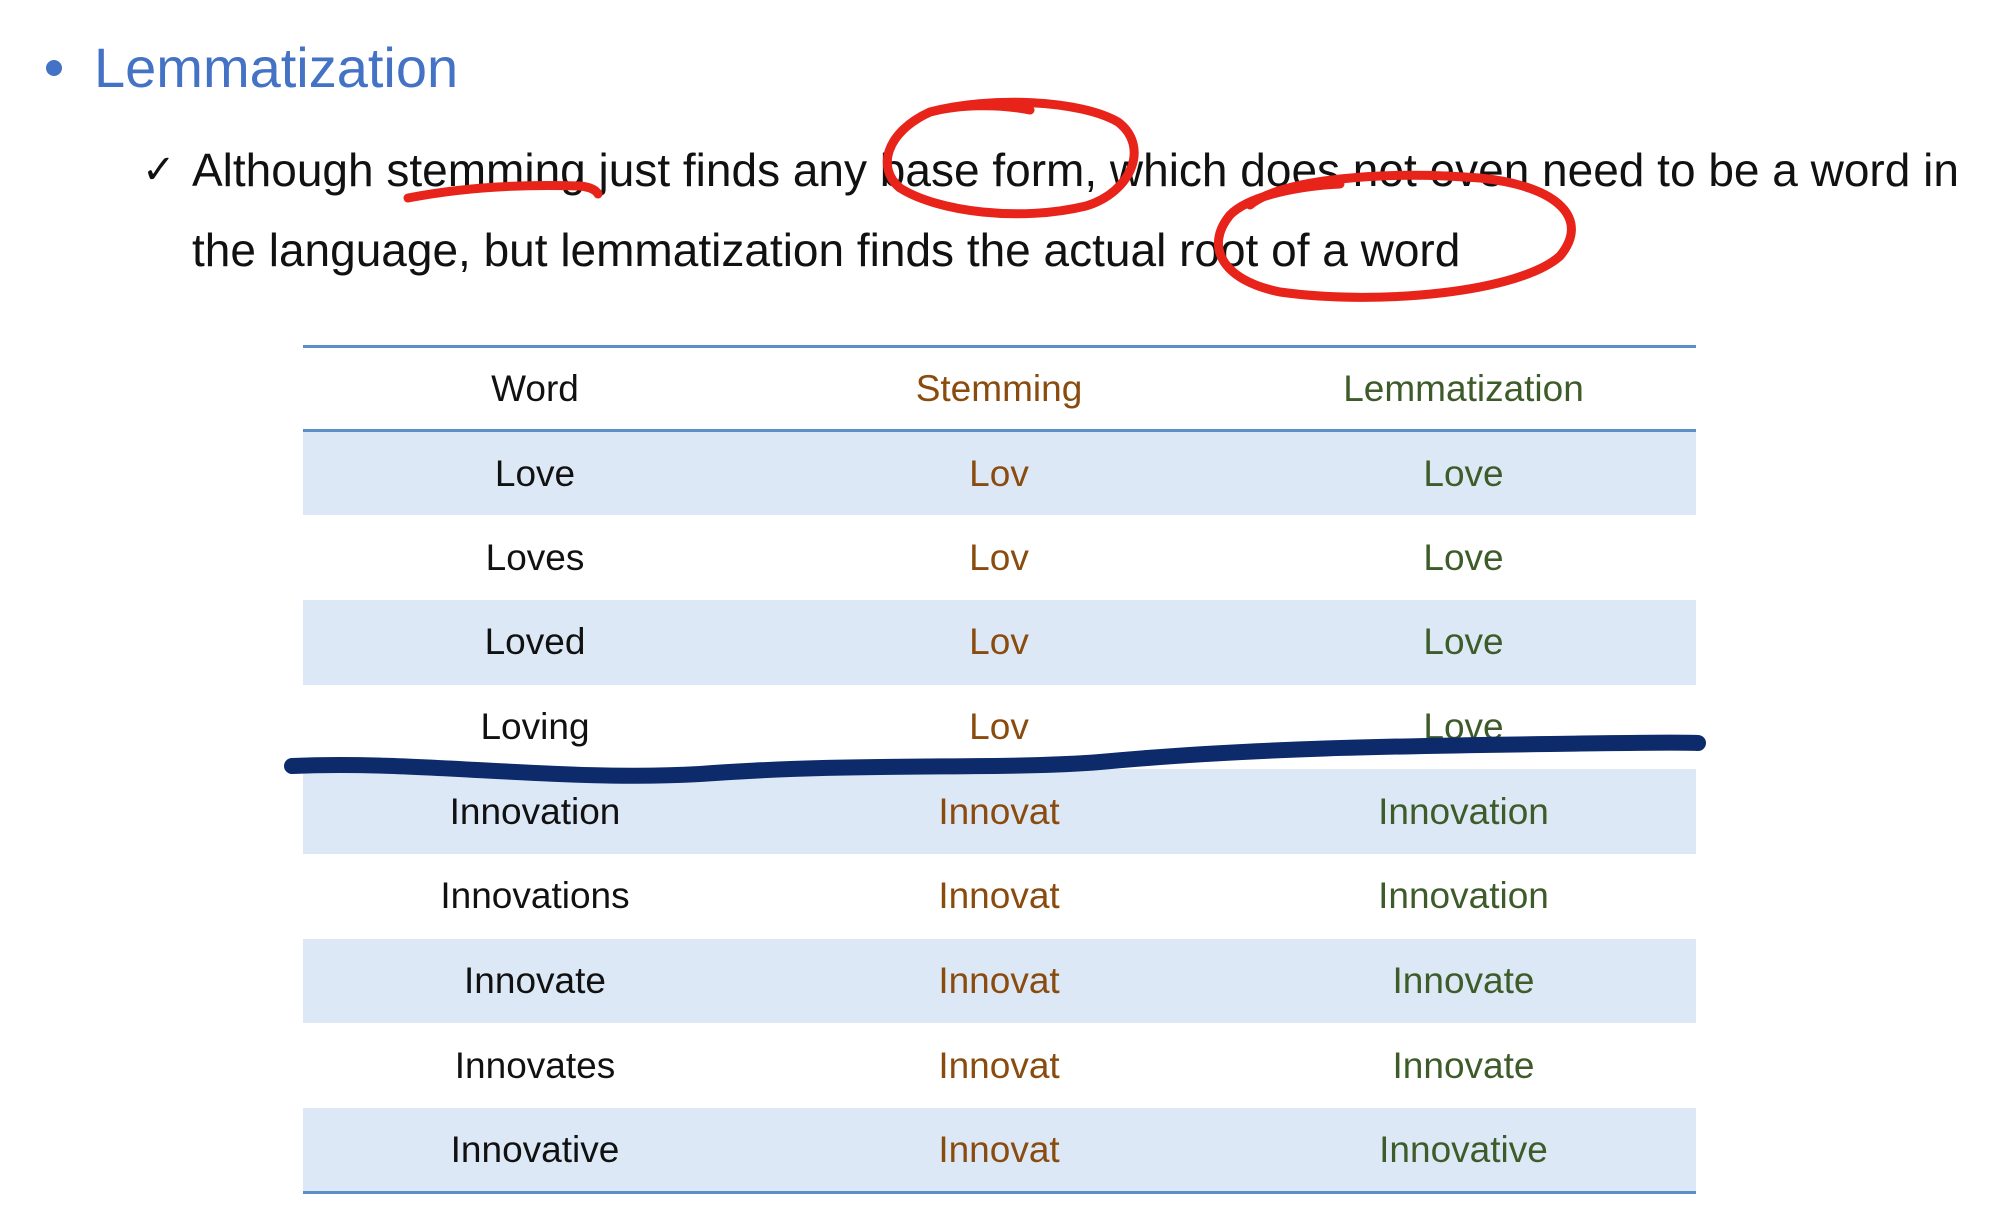 The height and width of the screenshot is (1225, 2000). Describe the element at coordinates (535, 896) in the screenshot. I see `cell-word: Innovations` at that location.